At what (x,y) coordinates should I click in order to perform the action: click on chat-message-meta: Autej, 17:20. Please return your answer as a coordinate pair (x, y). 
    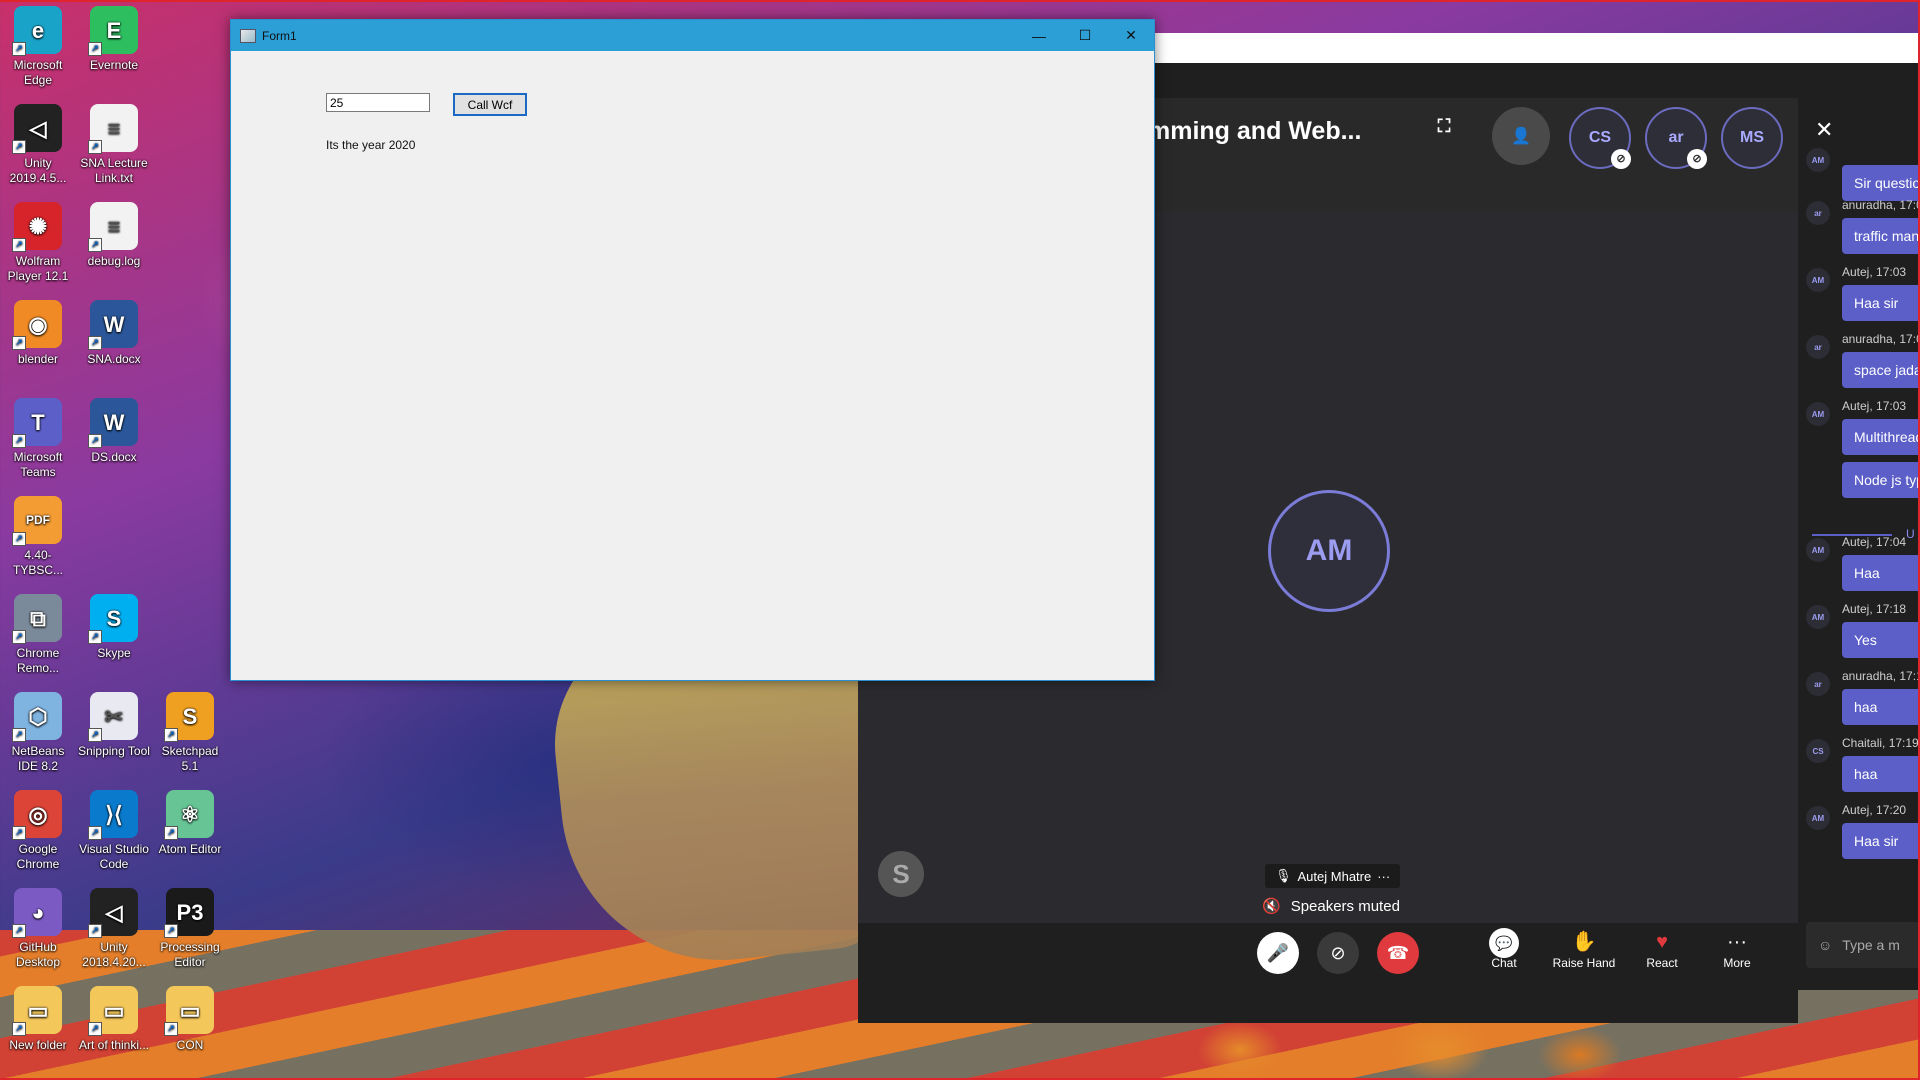
    Looking at the image, I should click on (1874, 810).